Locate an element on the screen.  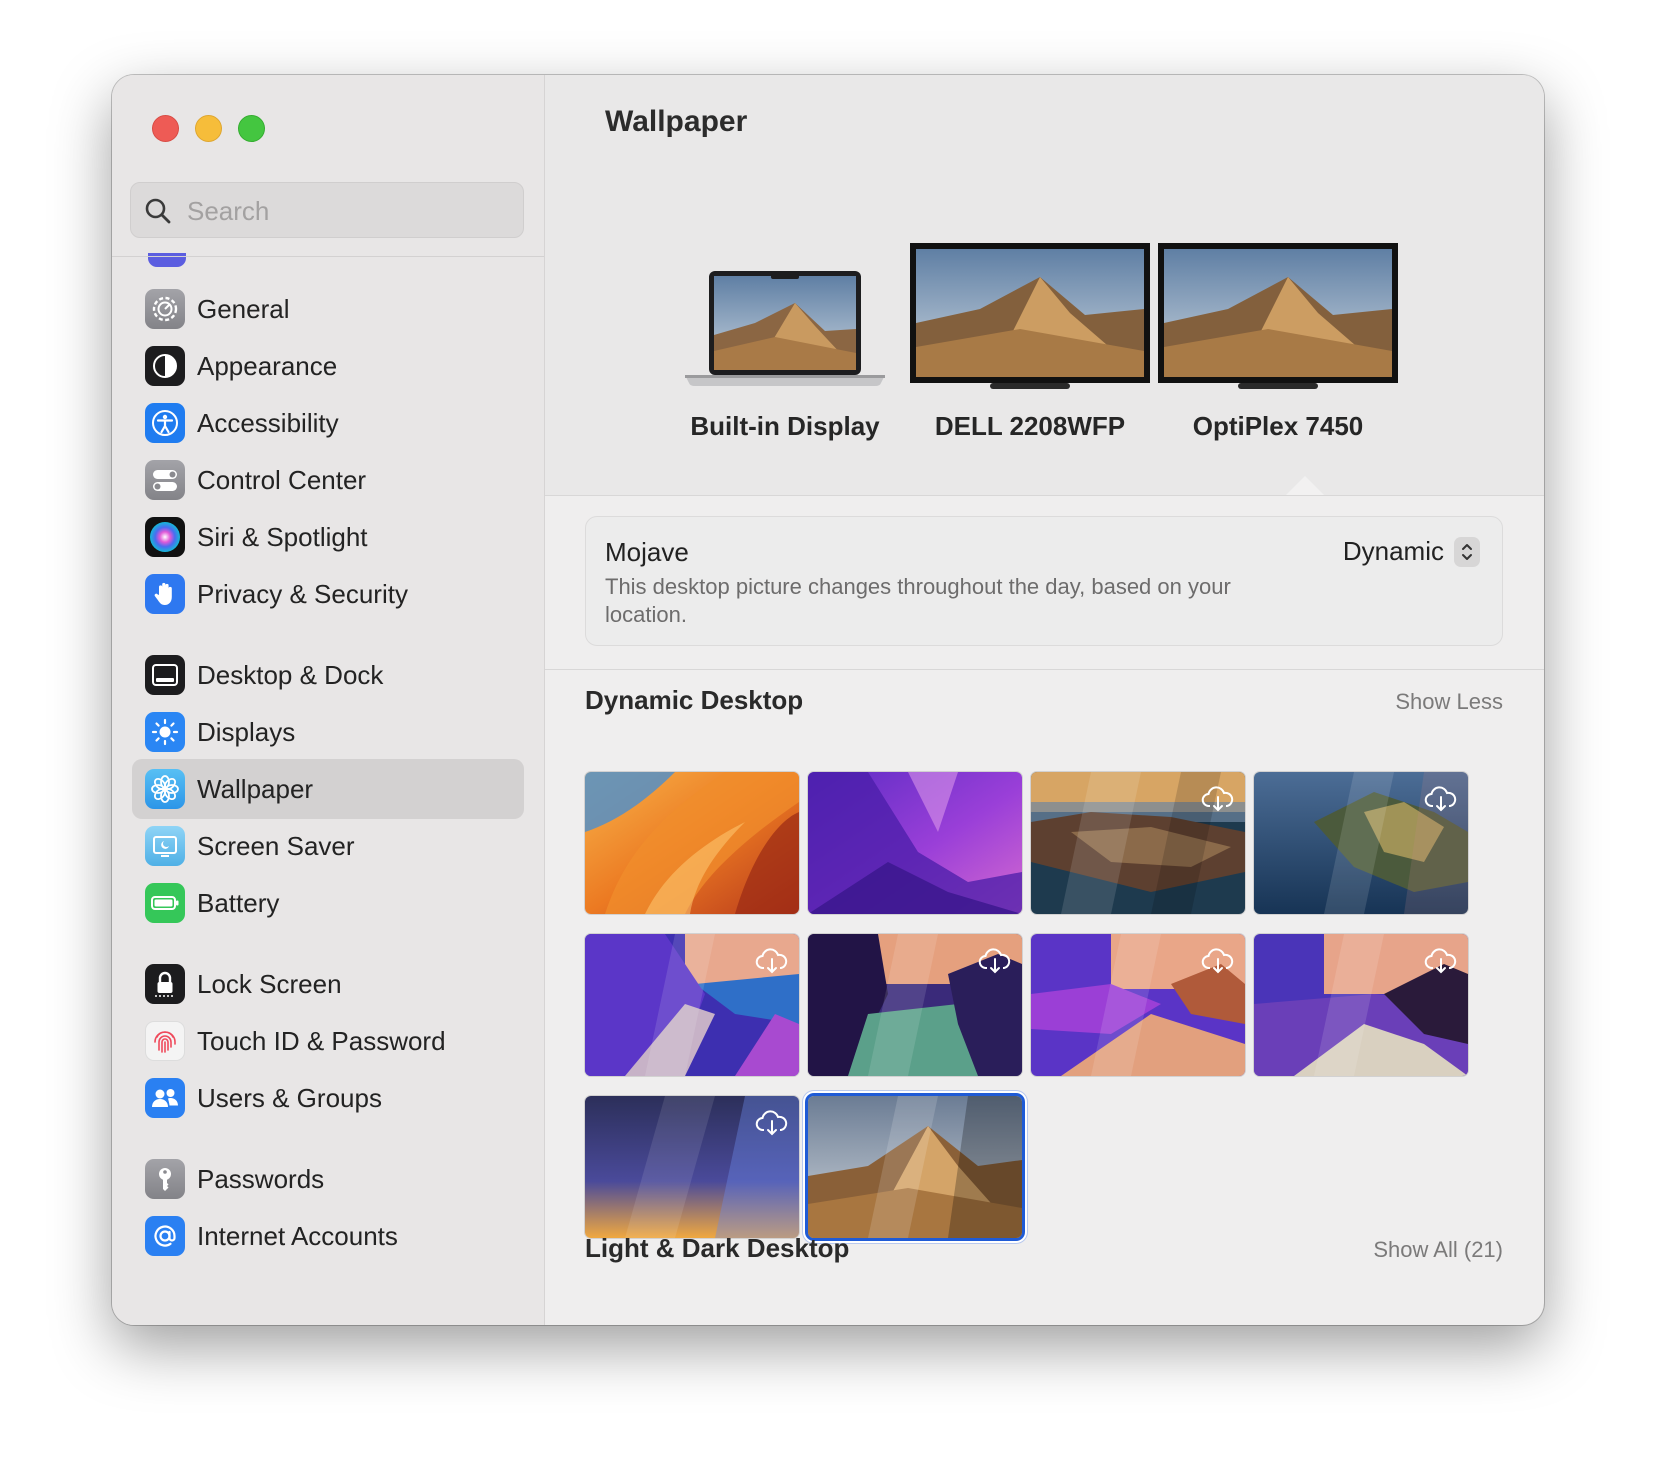
sidebar-item-touch-id: Touch ID & Password is located at coordinates (328, 1041).